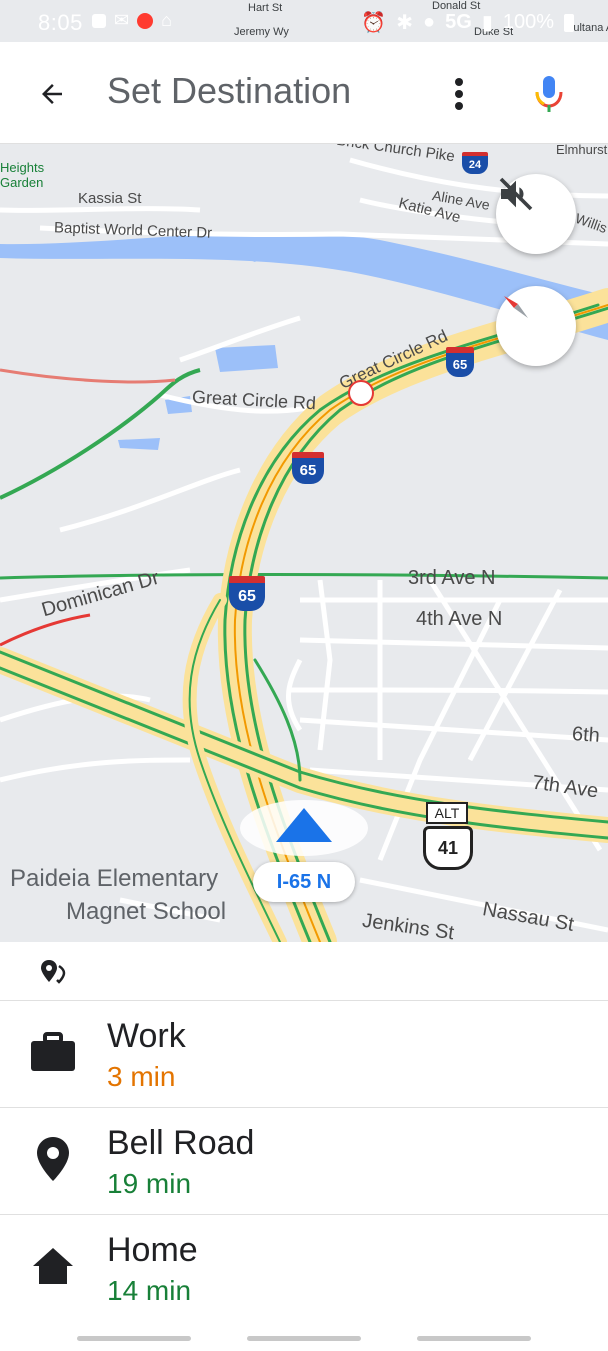  I want to click on volume-off-icon, so click(516, 194).